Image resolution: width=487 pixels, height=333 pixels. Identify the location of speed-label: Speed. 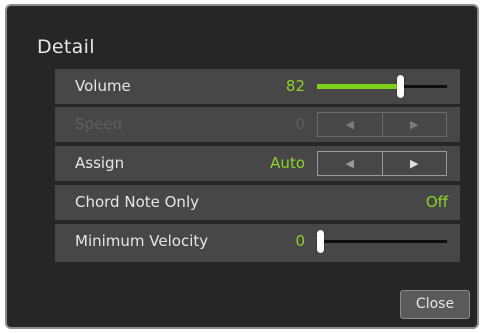
(99, 124).